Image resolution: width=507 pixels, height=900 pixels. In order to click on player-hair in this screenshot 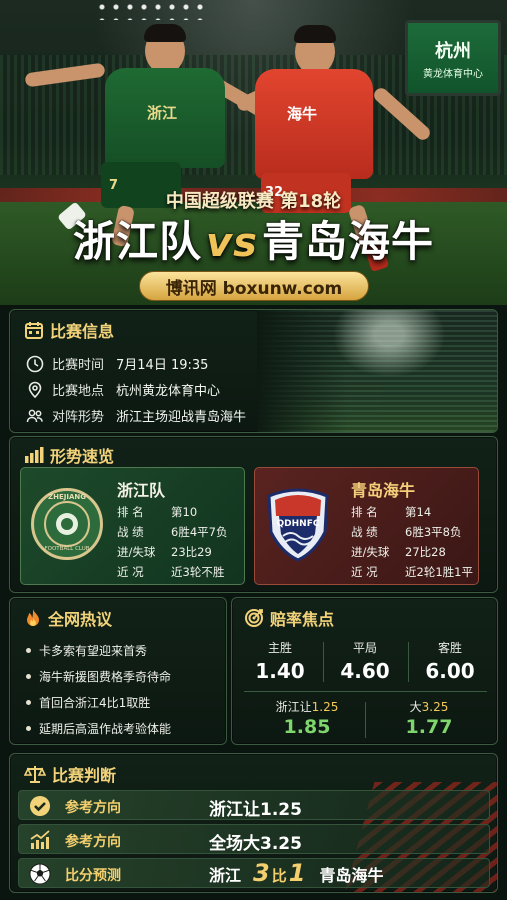, I will do `click(315, 34)`.